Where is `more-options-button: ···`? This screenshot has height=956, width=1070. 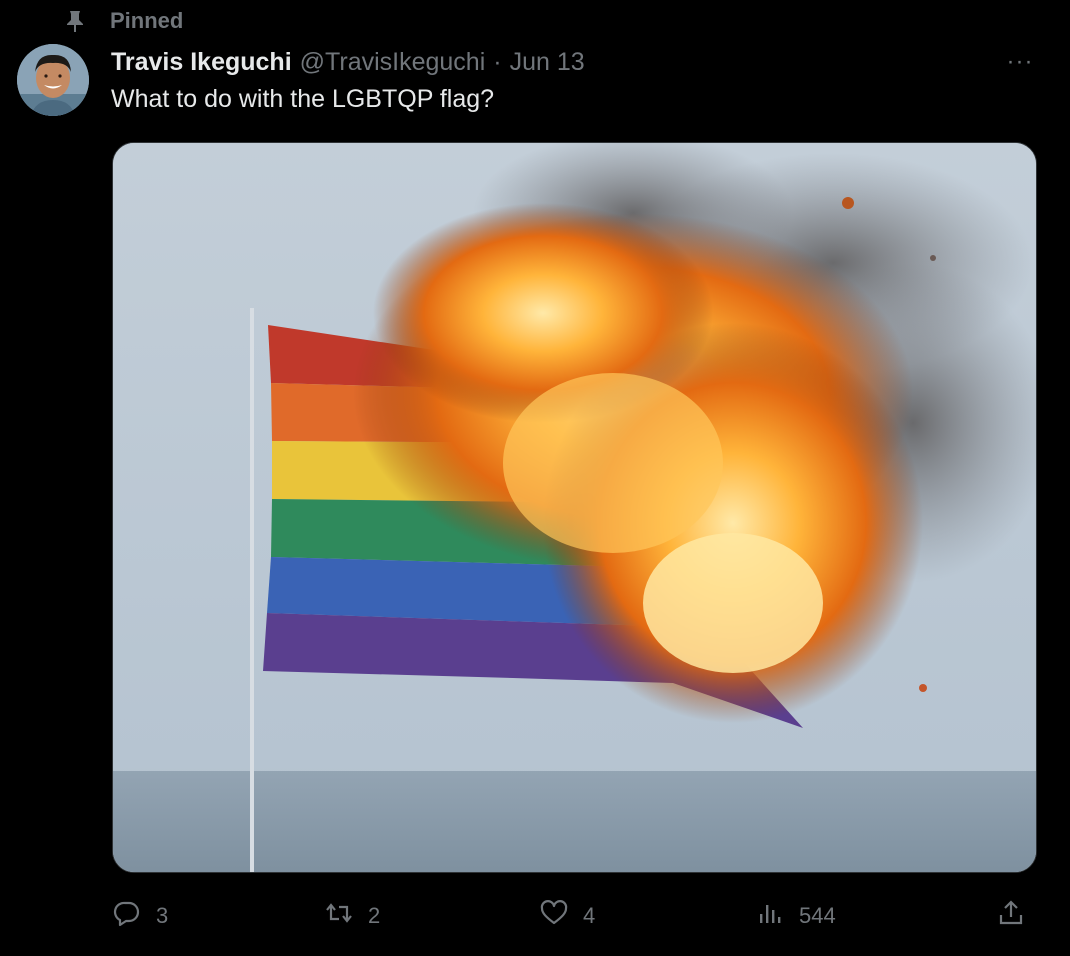
more-options-button: ··· is located at coordinates (1020, 62).